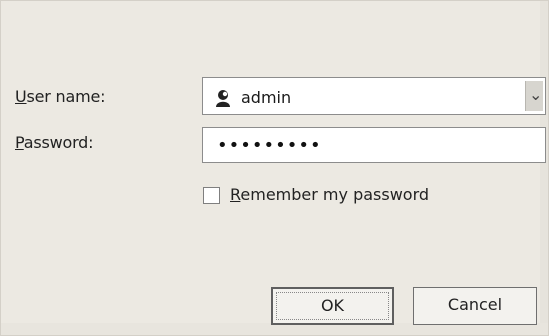 This screenshot has height=336, width=549. Describe the element at coordinates (269, 145) in the screenshot. I see `password-masked-value: •••••••••` at that location.